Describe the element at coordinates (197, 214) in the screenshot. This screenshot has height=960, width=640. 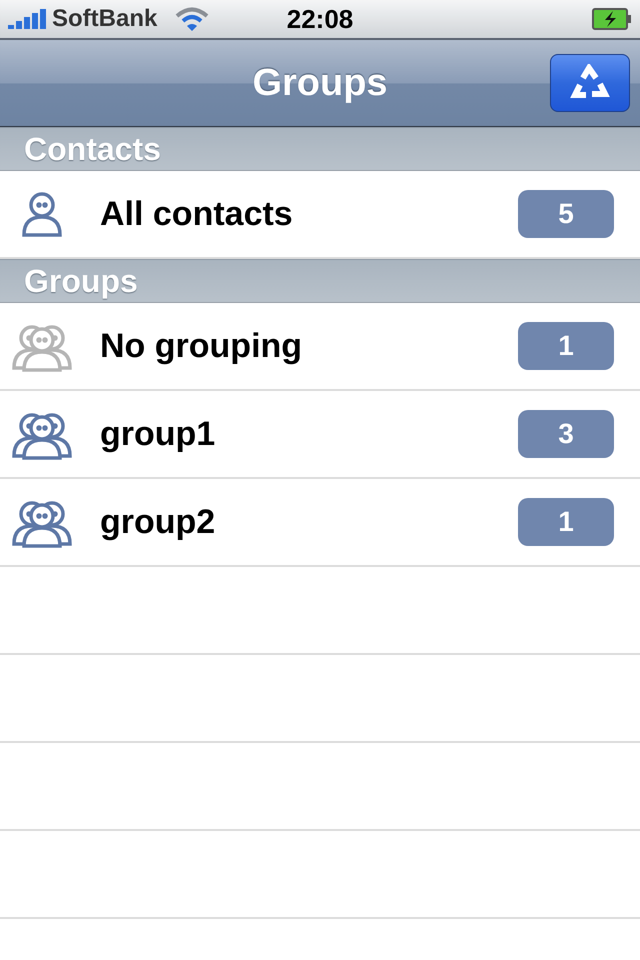
I see `row-label: All contacts` at that location.